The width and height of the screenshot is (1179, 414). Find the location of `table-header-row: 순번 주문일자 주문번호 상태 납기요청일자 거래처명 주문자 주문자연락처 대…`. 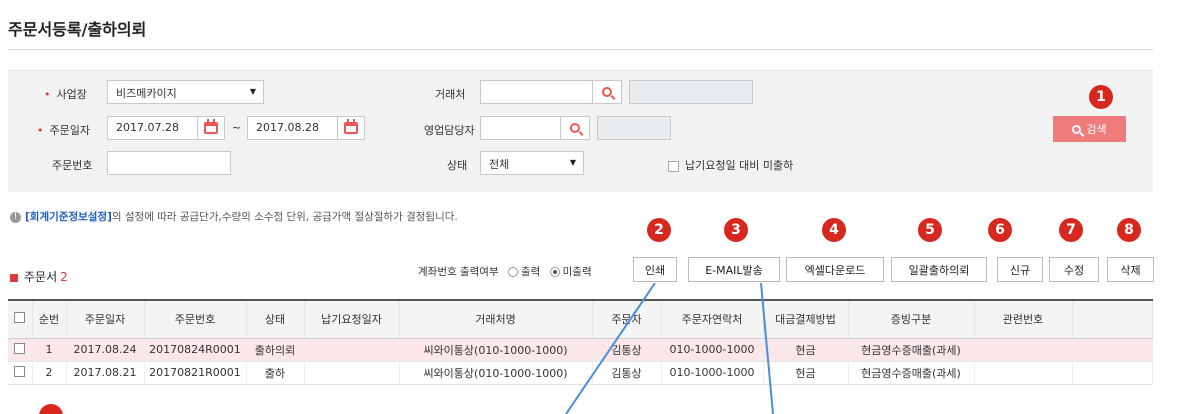

table-header-row: 순번 주문일자 주문번호 상태 납기요청일자 거래처명 주문자 주문자연락처 대… is located at coordinates (580, 319).